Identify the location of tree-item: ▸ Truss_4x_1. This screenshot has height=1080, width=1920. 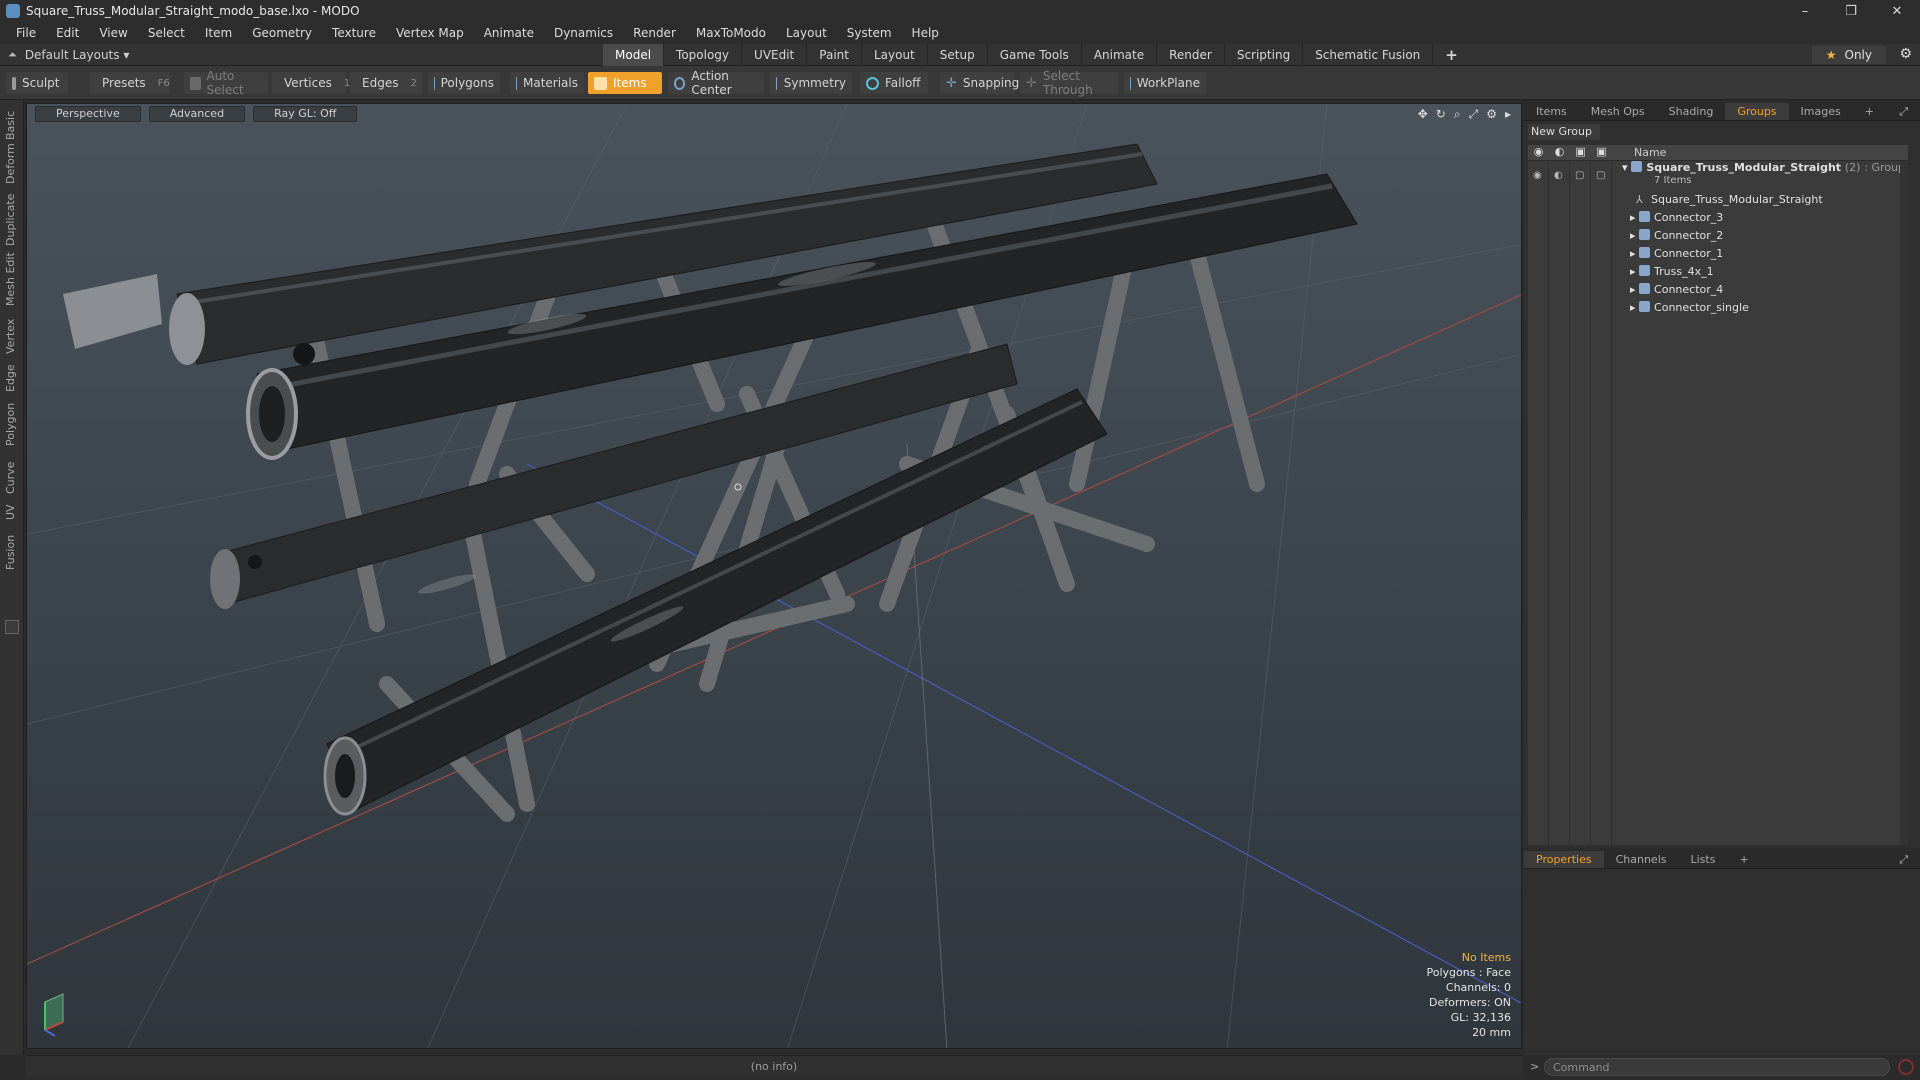
(1718, 272).